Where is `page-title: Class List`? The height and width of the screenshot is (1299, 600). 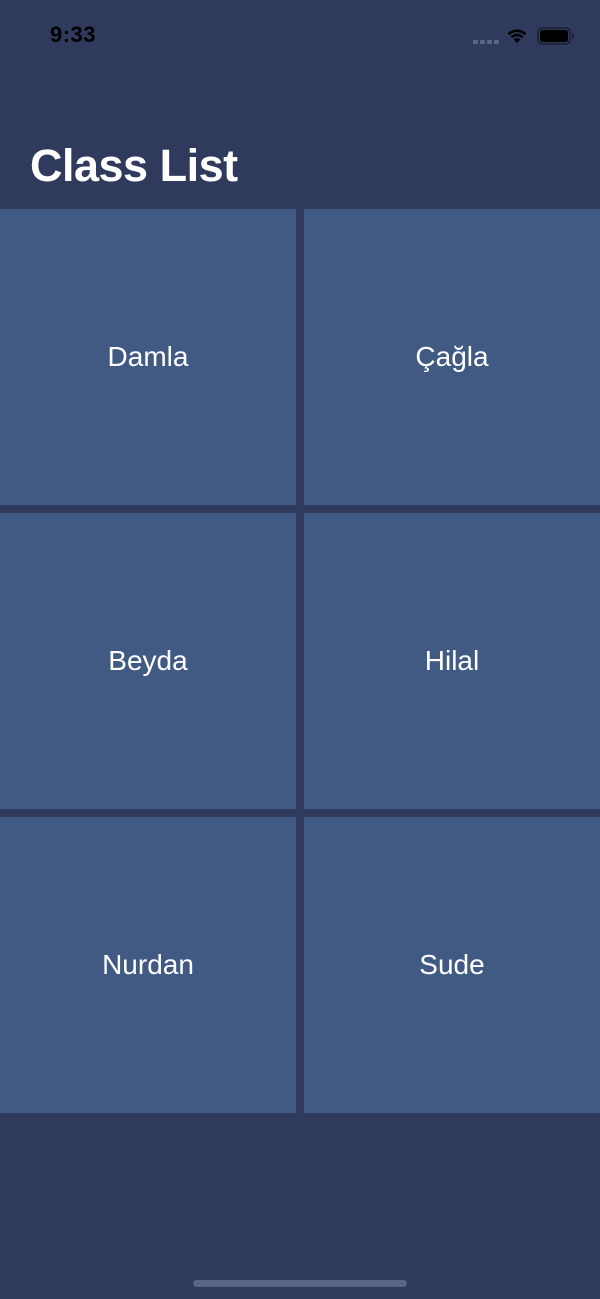 page-title: Class List is located at coordinates (134, 165).